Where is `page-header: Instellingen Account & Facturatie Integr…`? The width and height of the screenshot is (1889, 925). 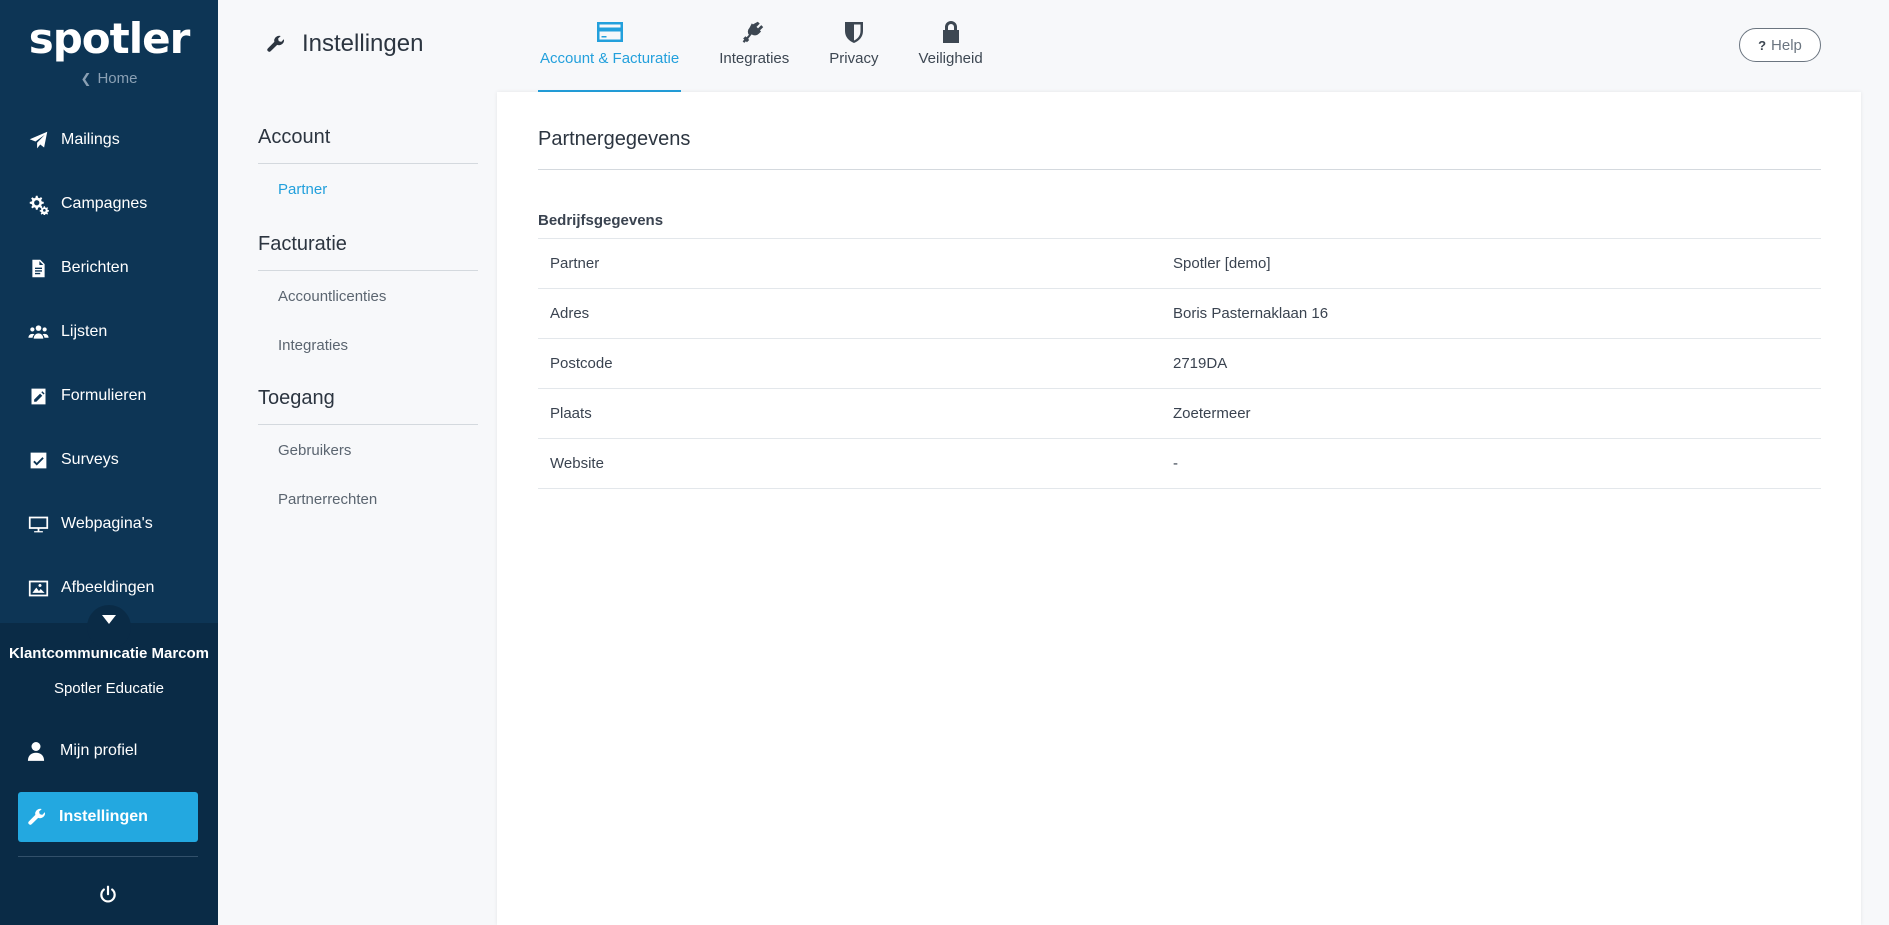 page-header: Instellingen Account & Facturatie Integr… is located at coordinates (1053, 46).